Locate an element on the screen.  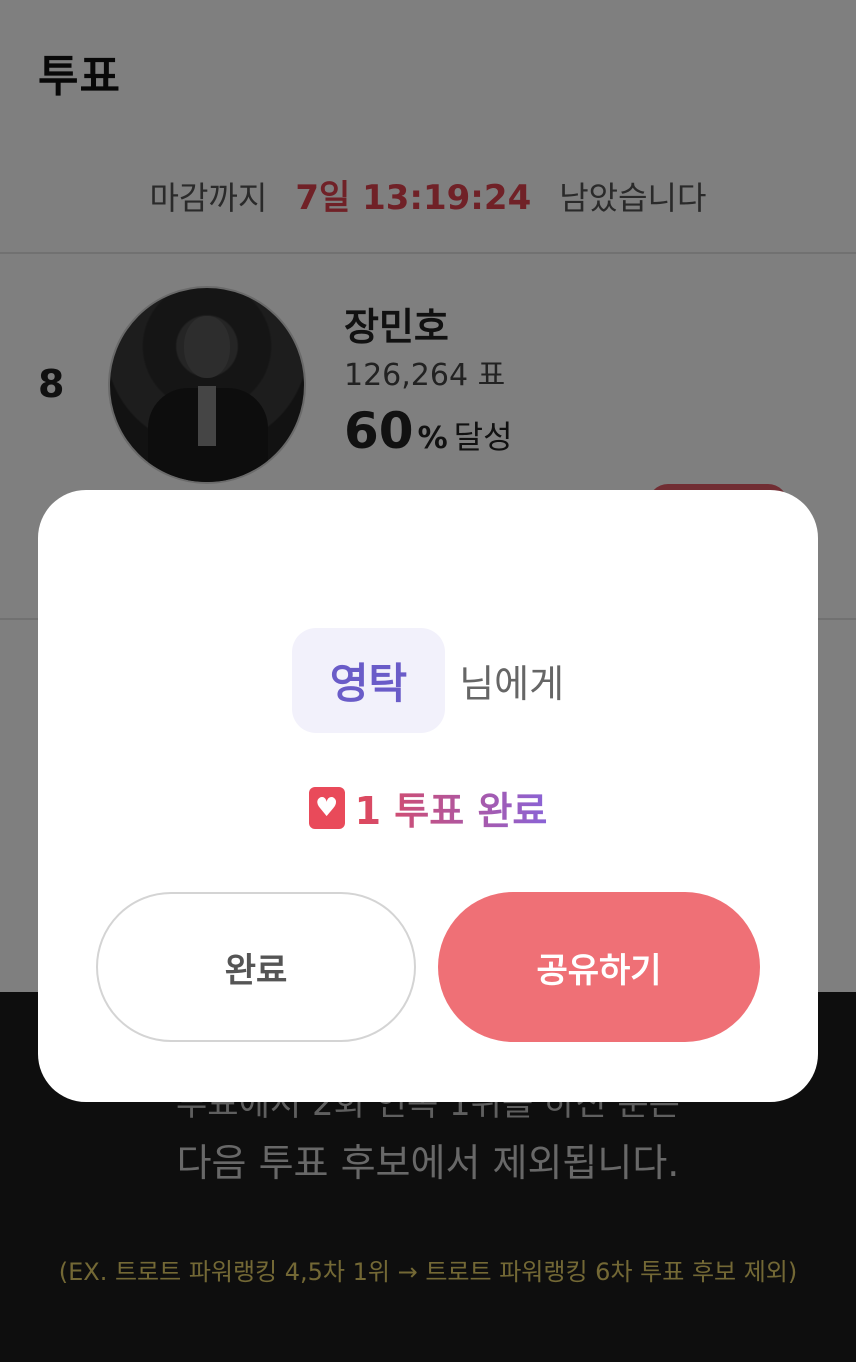
share-button: 공유하기 is located at coordinates (599, 967).